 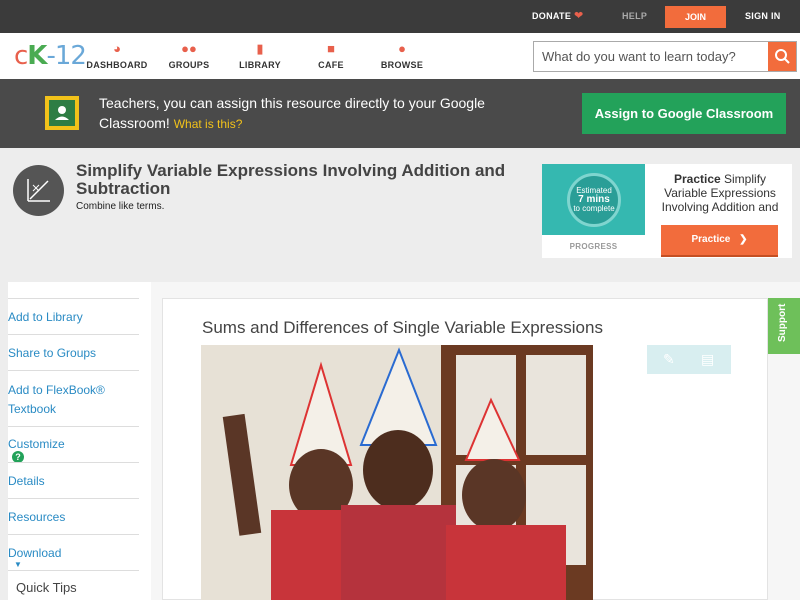 What do you see at coordinates (707, 359) in the screenshot?
I see `notes-icon: ▤` at bounding box center [707, 359].